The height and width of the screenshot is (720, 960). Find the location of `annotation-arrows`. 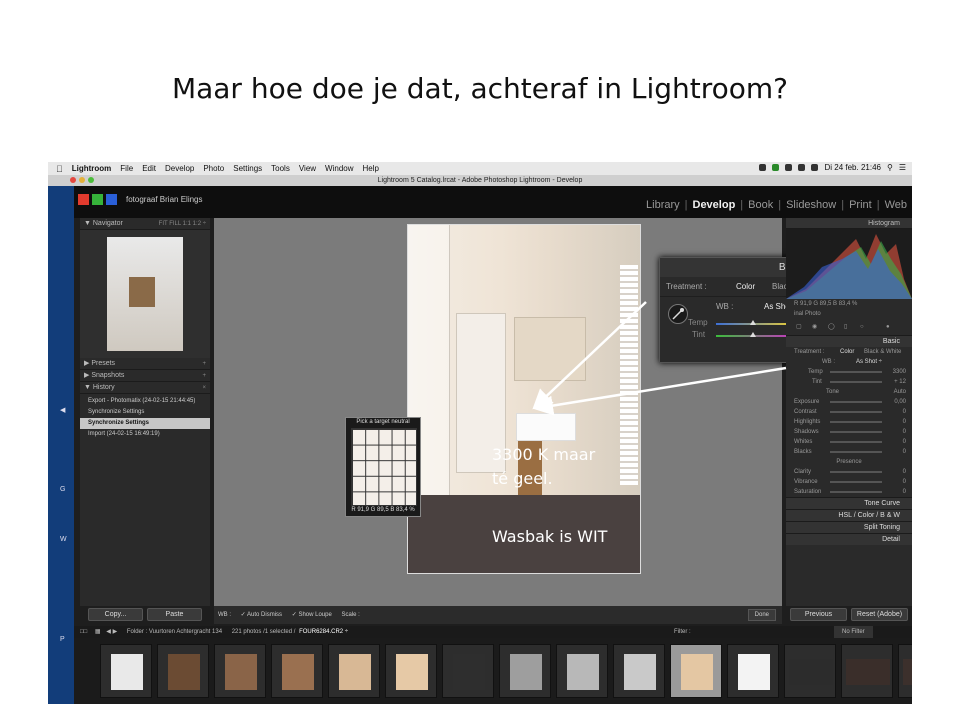

annotation-arrows is located at coordinates (659, 358).